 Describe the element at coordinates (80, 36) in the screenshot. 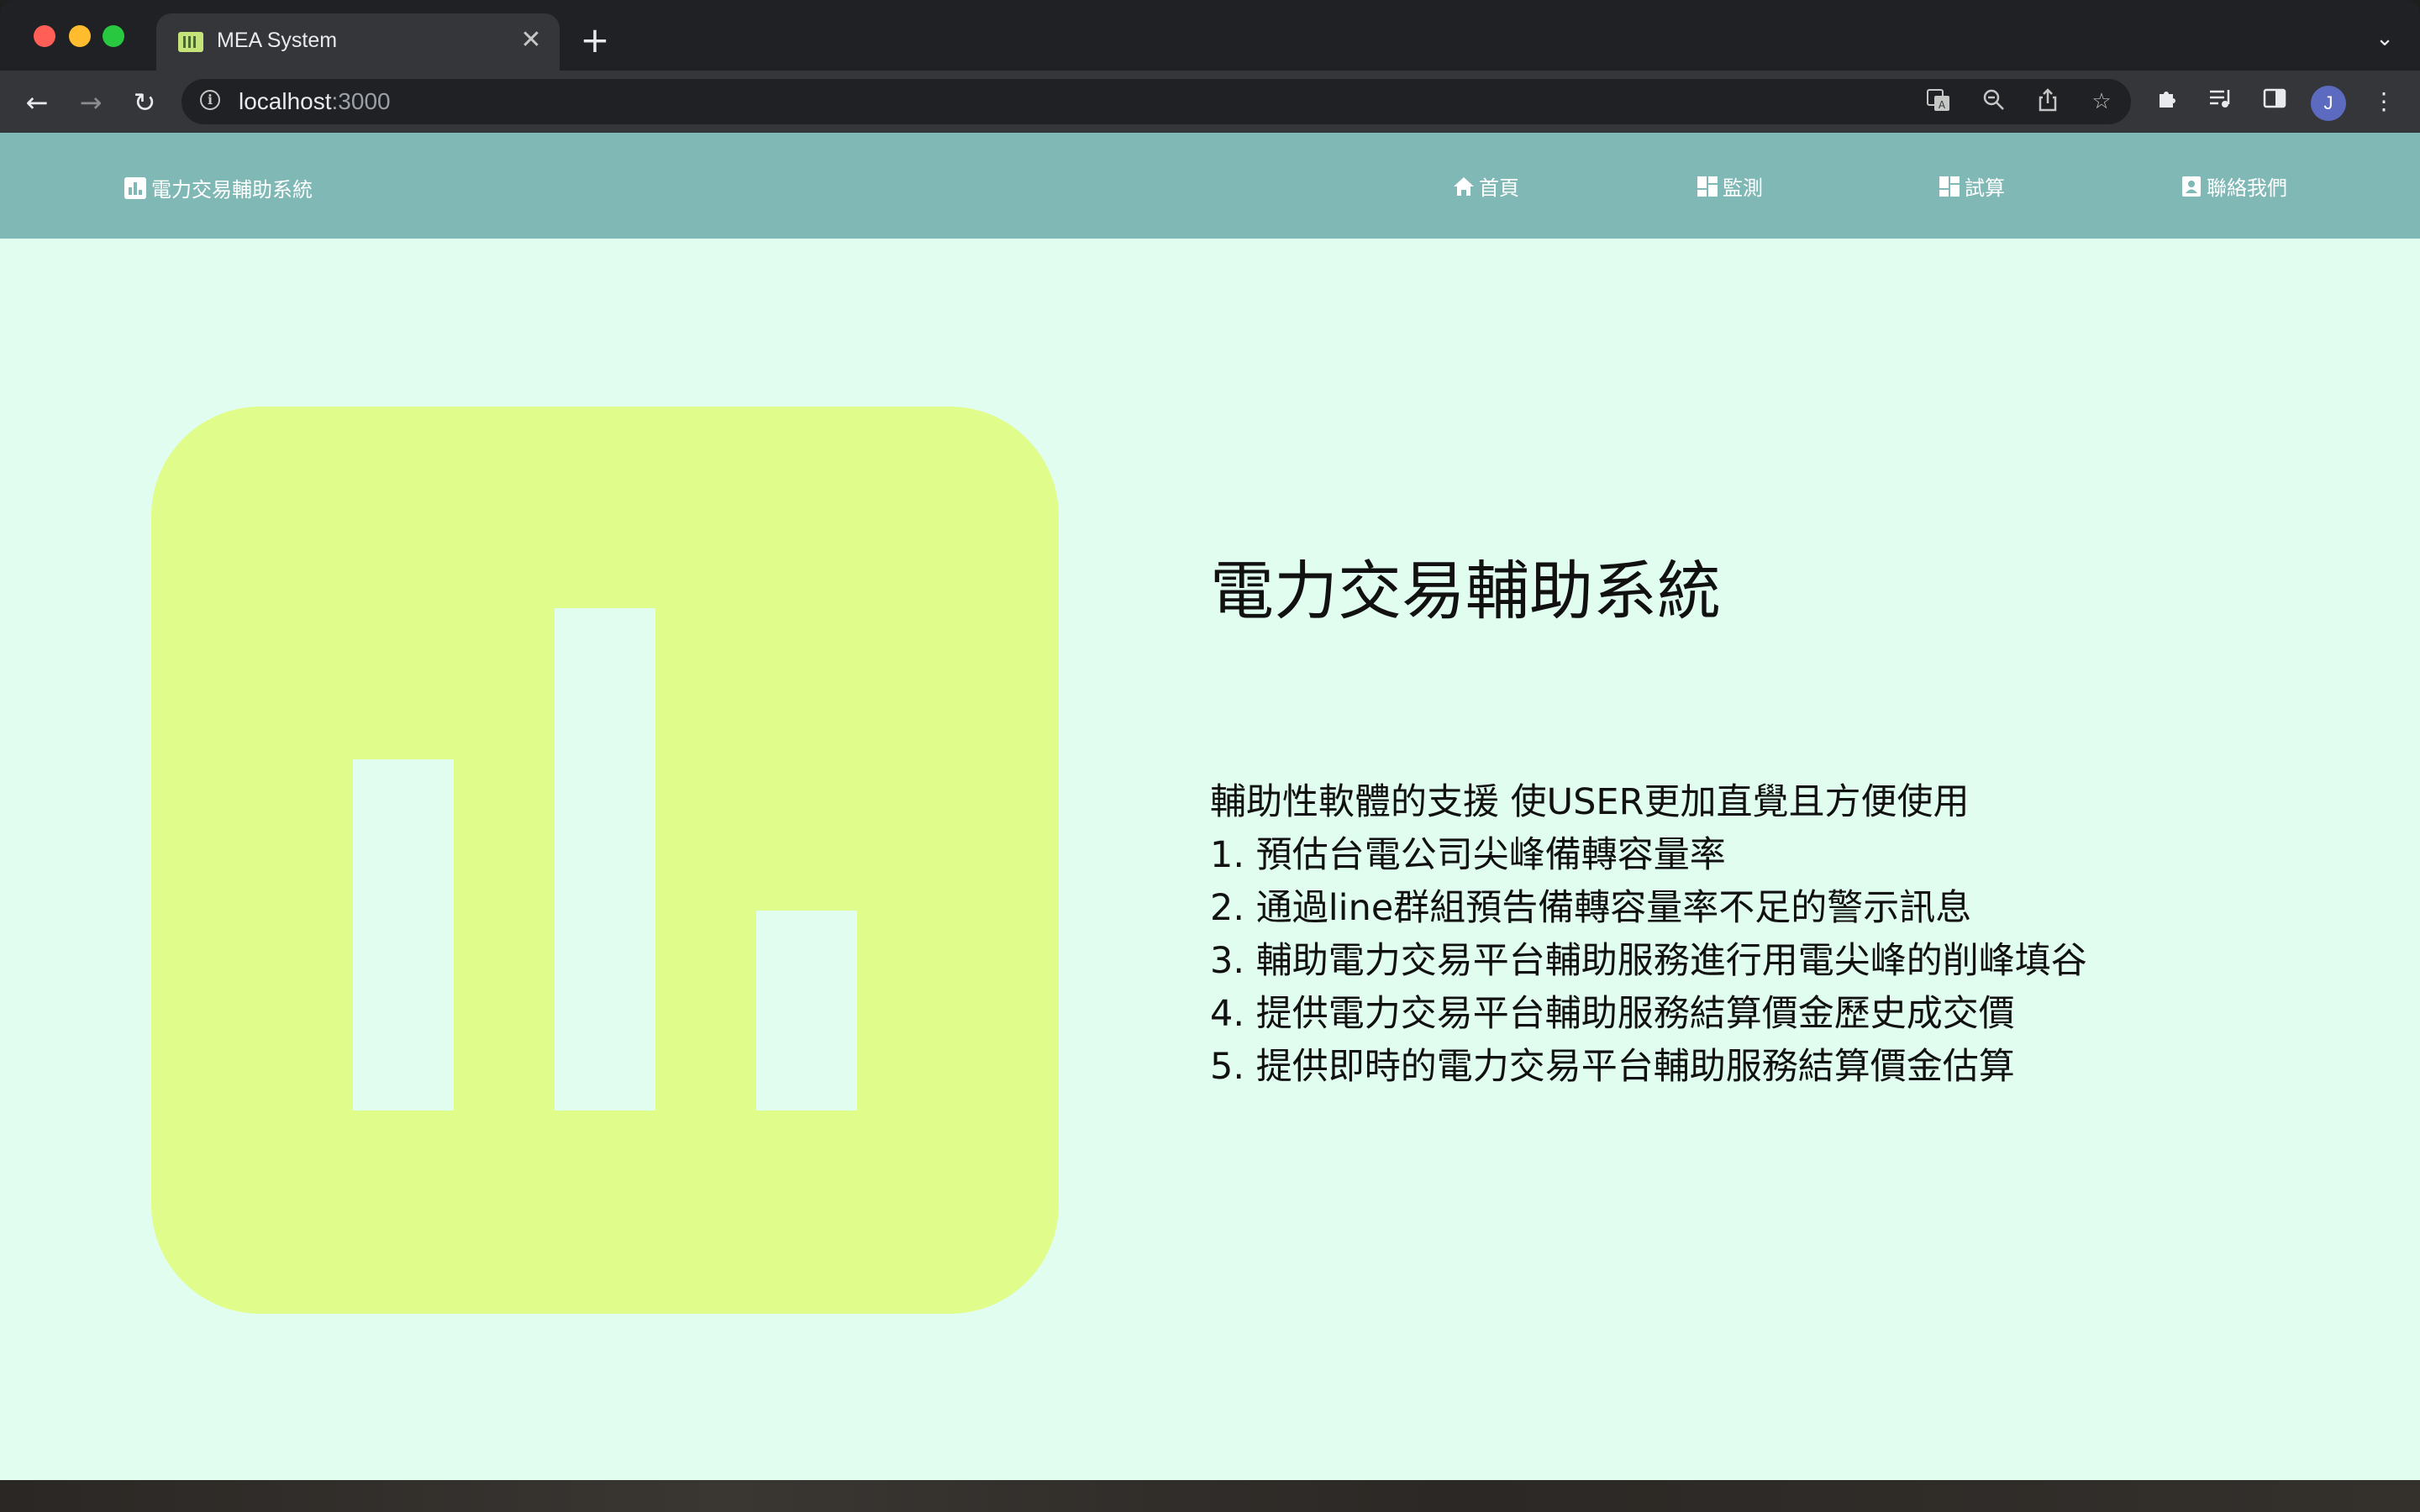

I see `minimize-window-button` at that location.